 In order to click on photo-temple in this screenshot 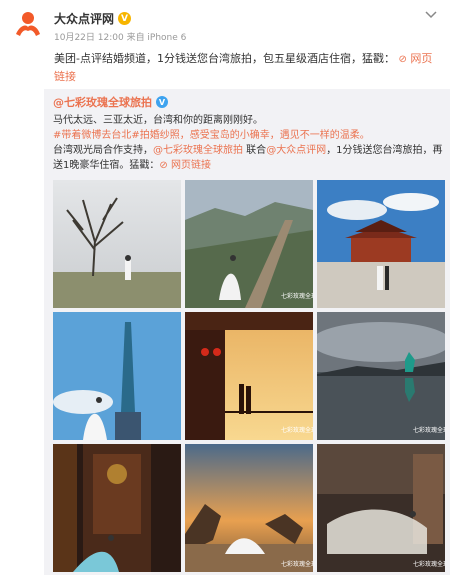, I will do `click(381, 244)`.